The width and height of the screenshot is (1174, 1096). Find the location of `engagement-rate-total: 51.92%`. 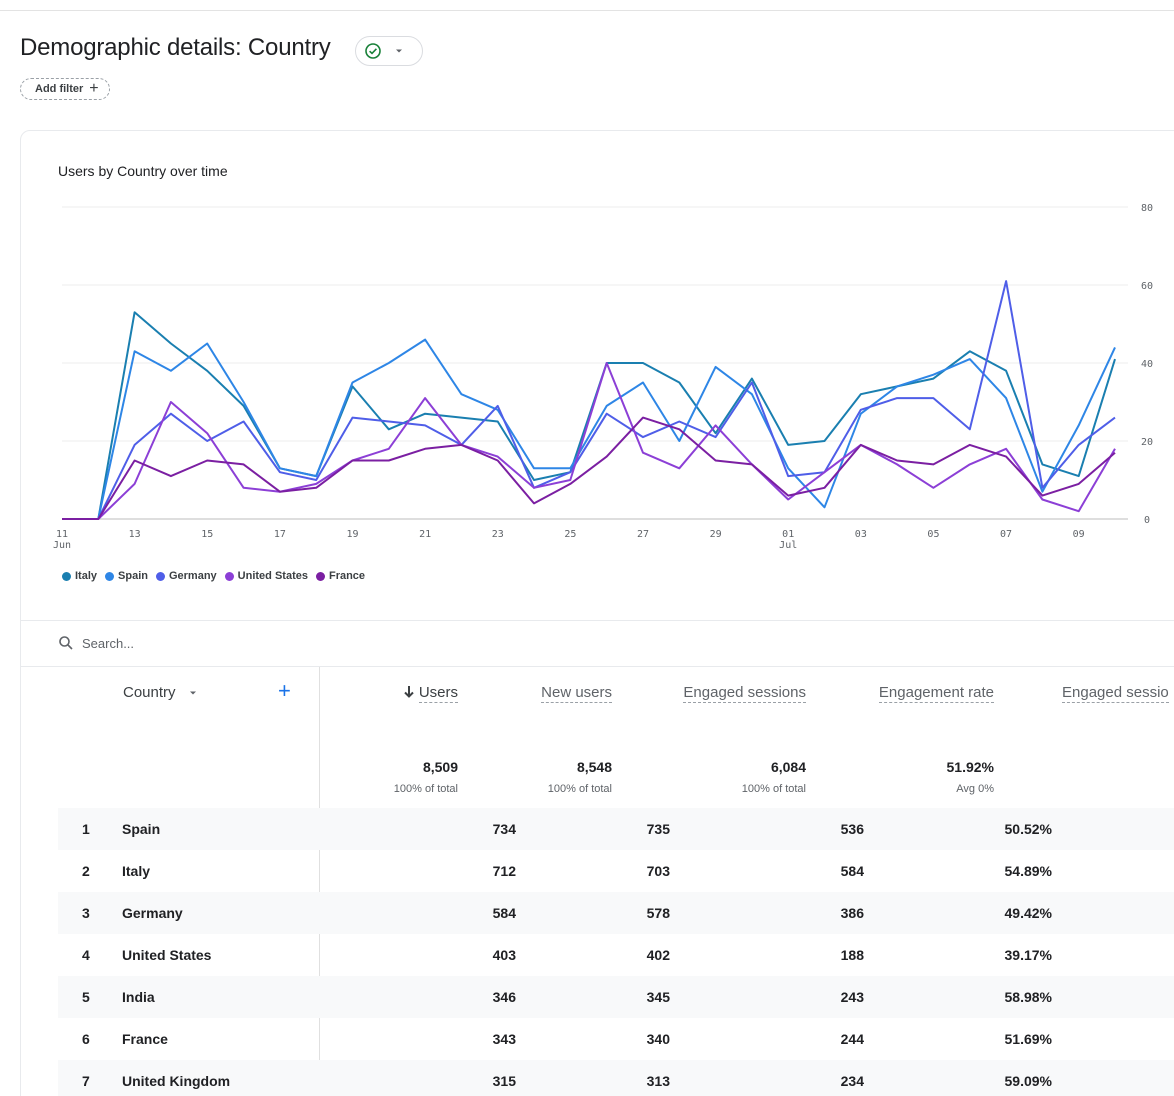

engagement-rate-total: 51.92% is located at coordinates (970, 767).